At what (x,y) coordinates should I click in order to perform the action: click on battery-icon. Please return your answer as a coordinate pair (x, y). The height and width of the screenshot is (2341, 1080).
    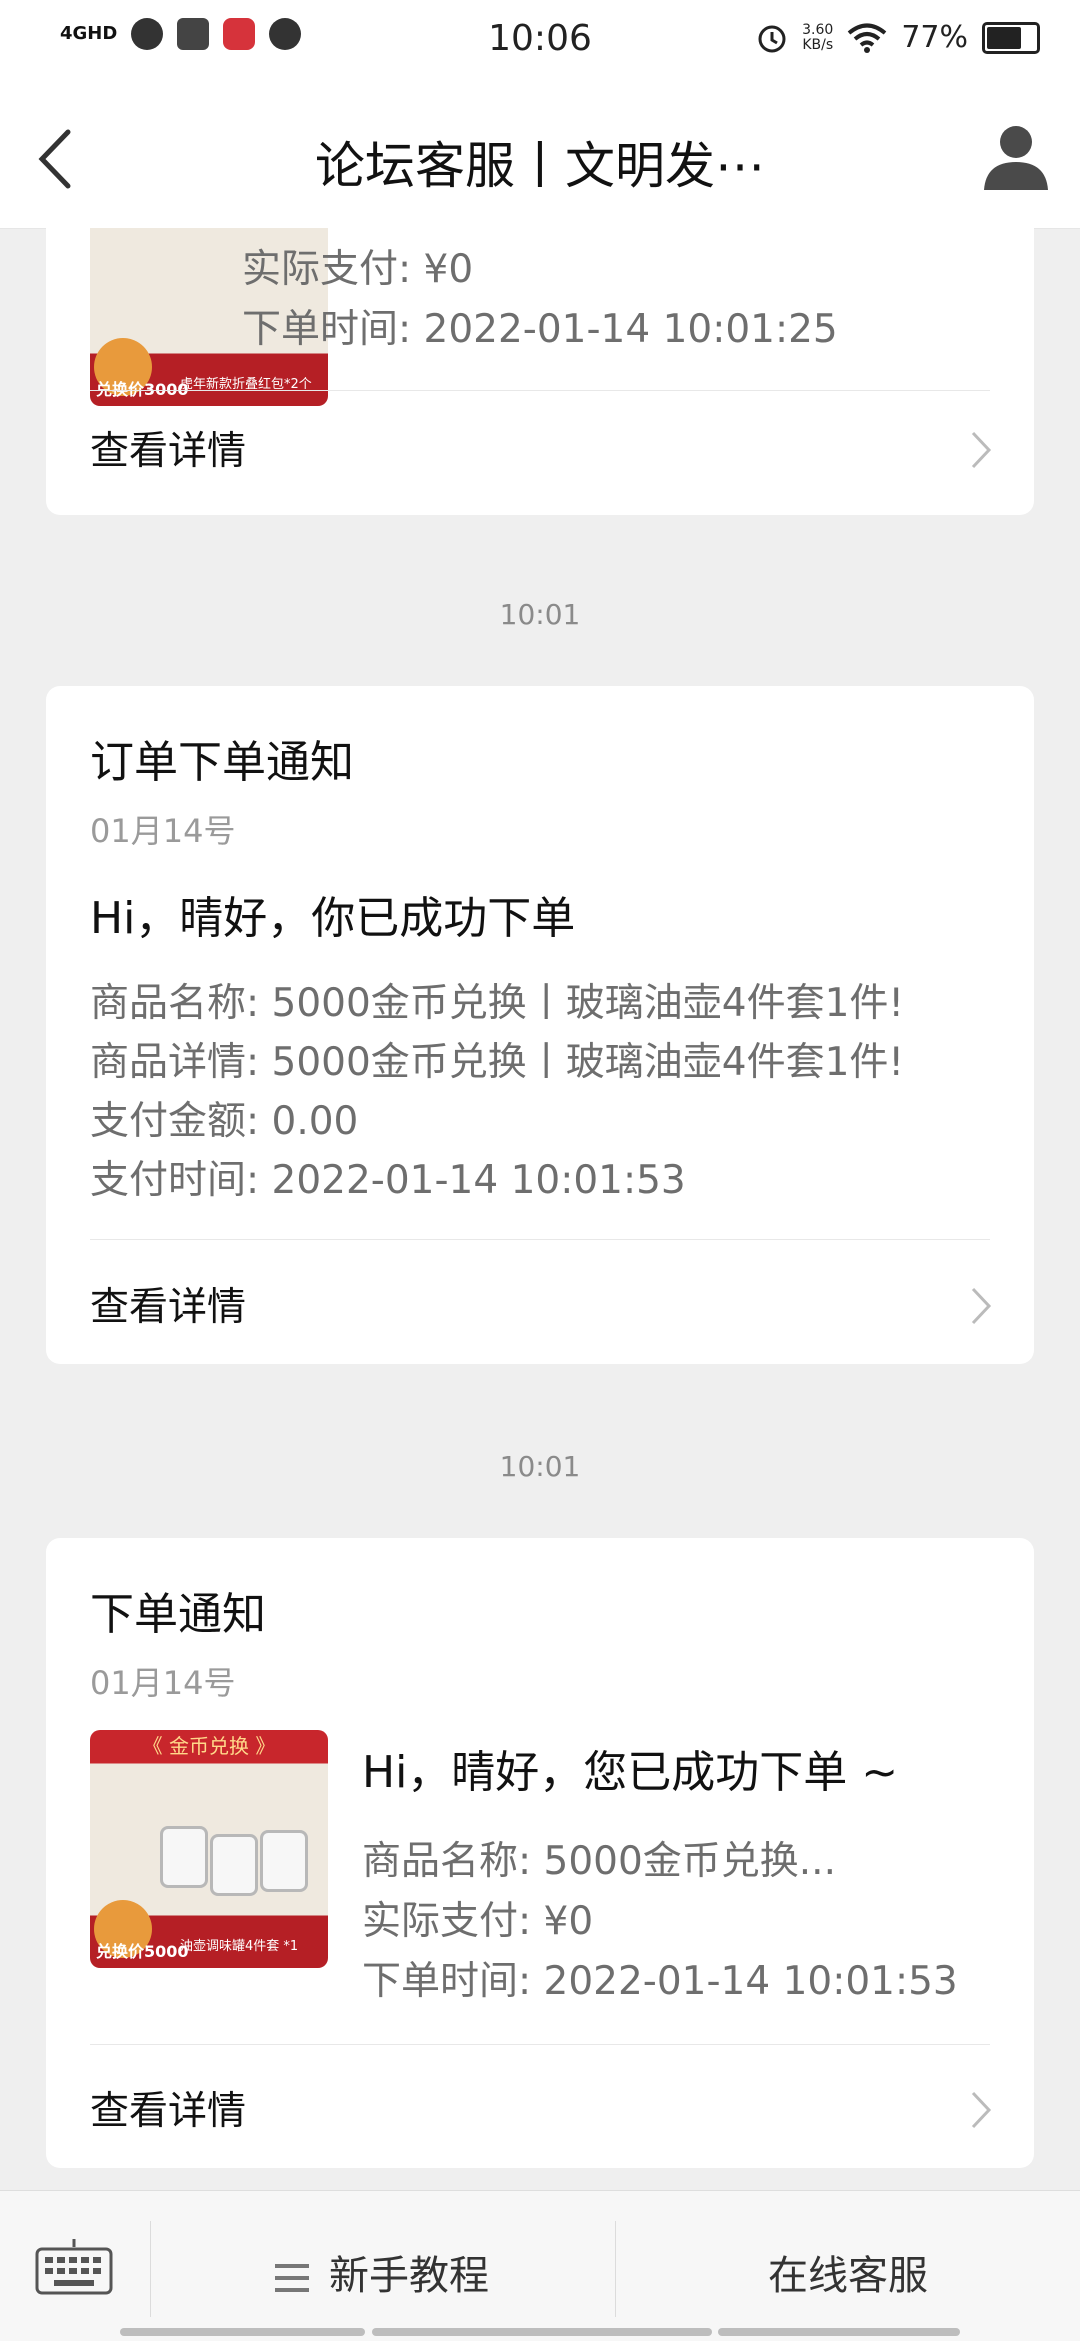
    Looking at the image, I should click on (1011, 37).